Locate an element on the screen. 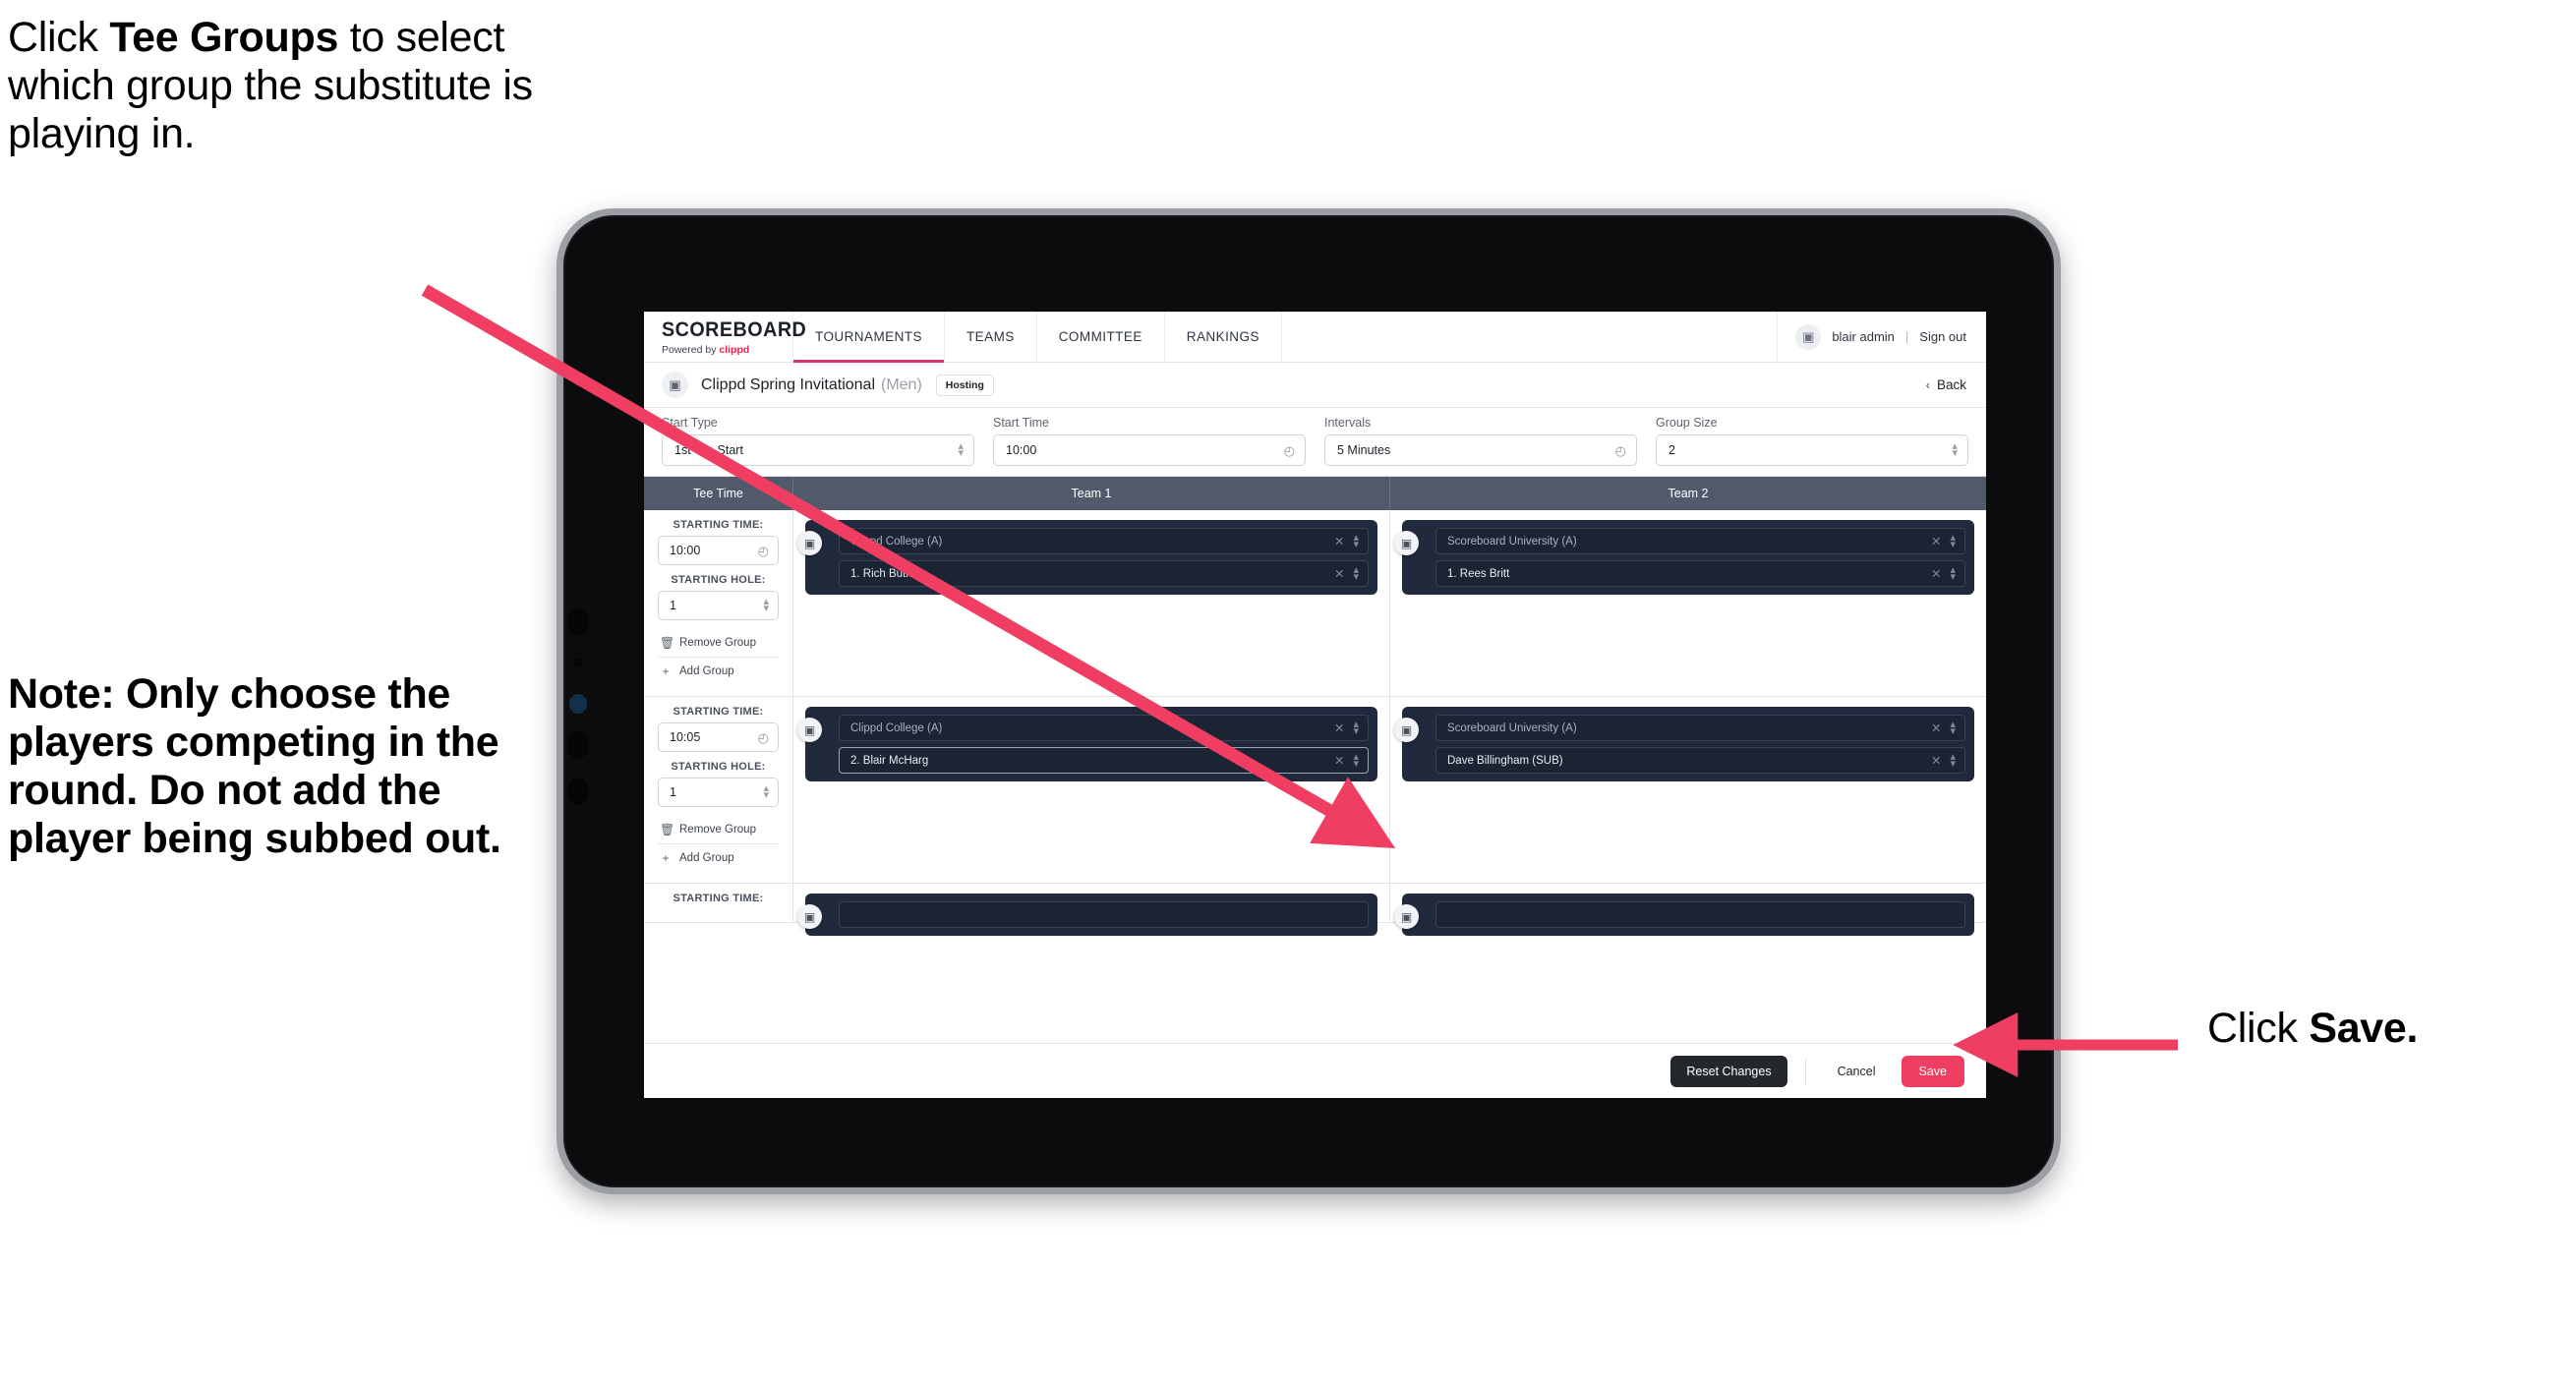 This screenshot has width=2576, height=1385. save-button: Save is located at coordinates (1932, 1071).